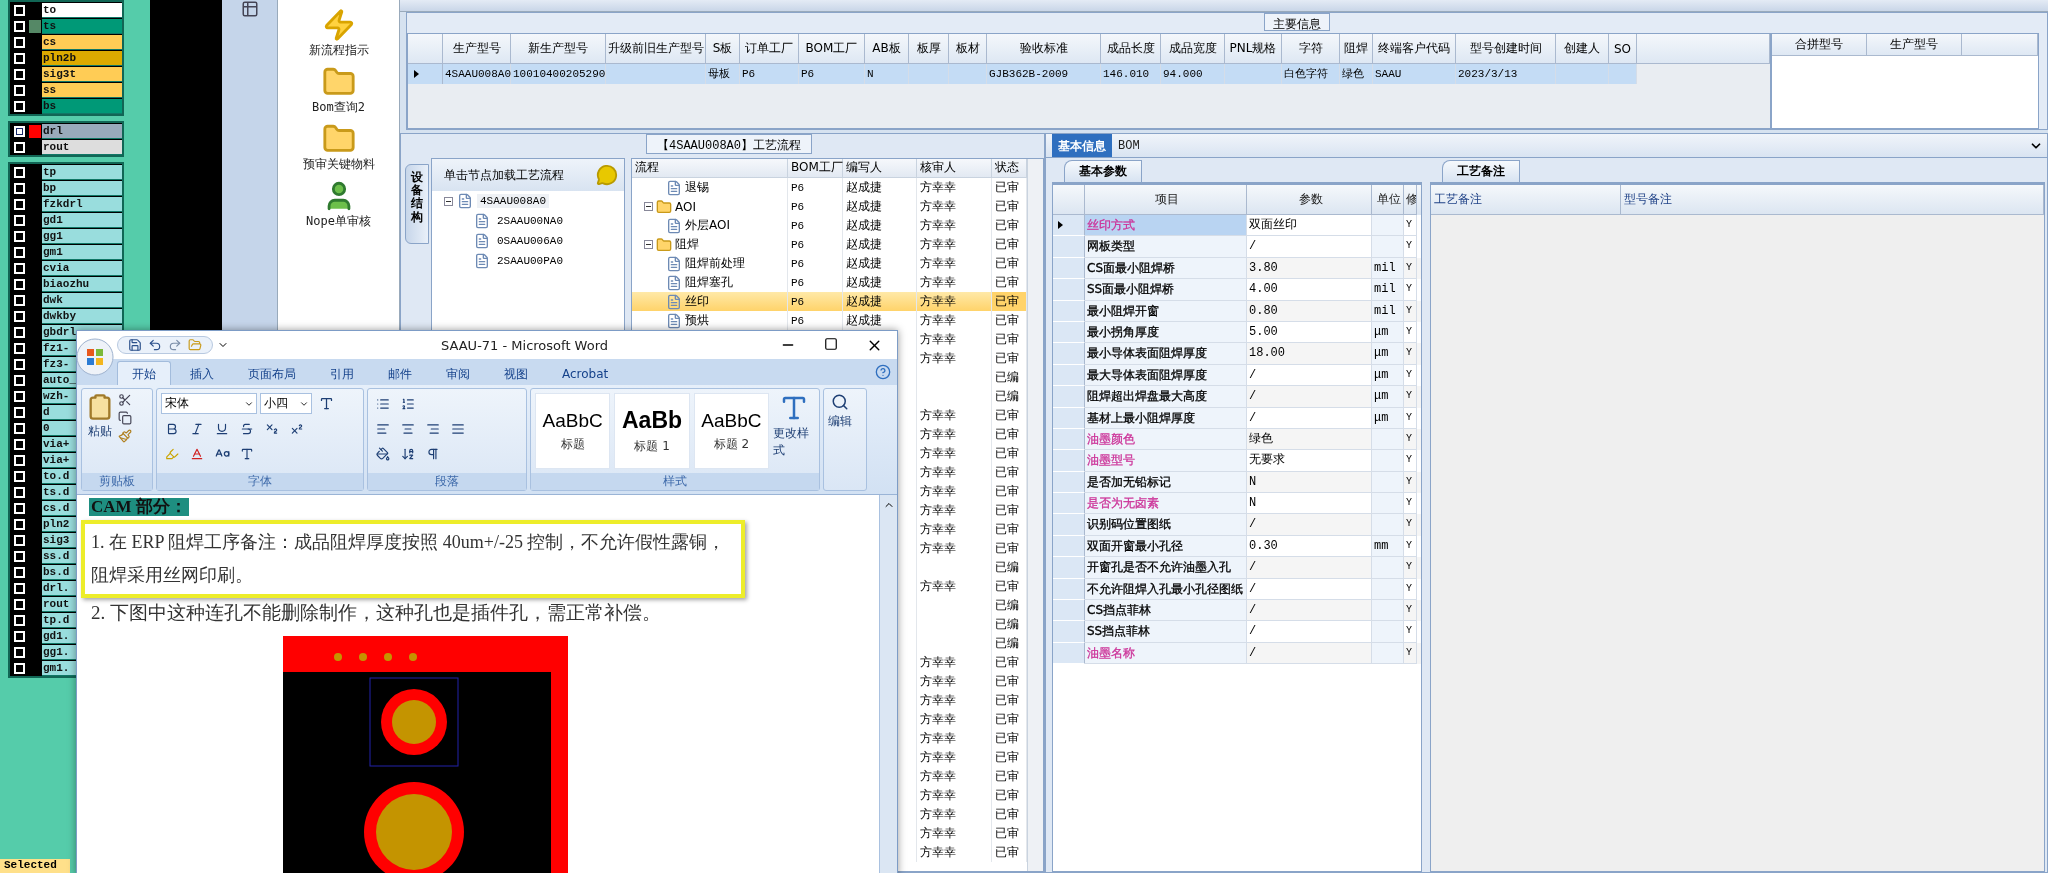 Image resolution: width=2048 pixels, height=873 pixels. What do you see at coordinates (1237, 311) in the screenshot?
I see `table-row: 最小阻焊开窗 0.80 mil Y` at bounding box center [1237, 311].